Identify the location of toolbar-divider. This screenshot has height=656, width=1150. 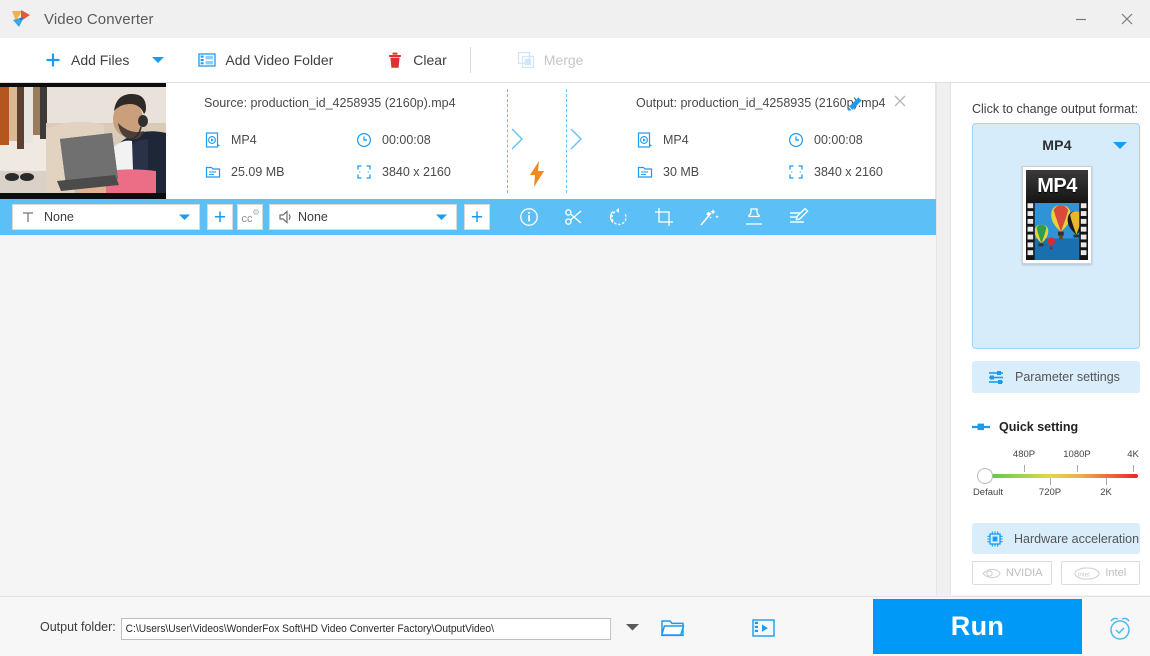
(470, 60).